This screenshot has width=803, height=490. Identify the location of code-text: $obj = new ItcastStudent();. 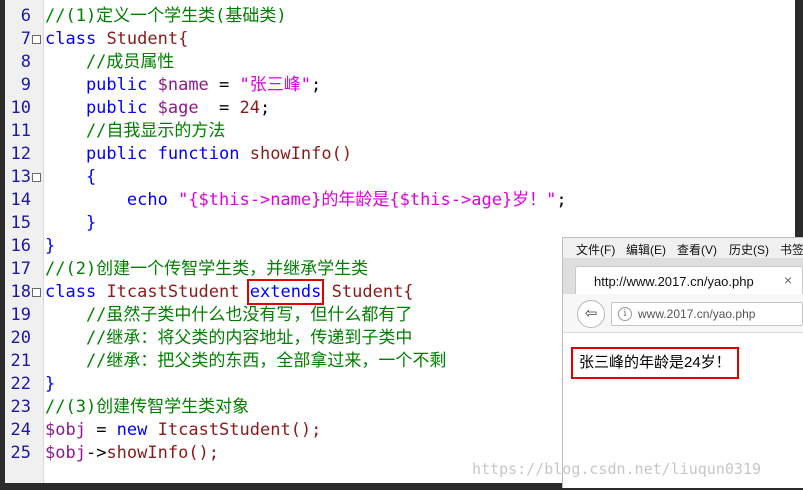
(183, 430).